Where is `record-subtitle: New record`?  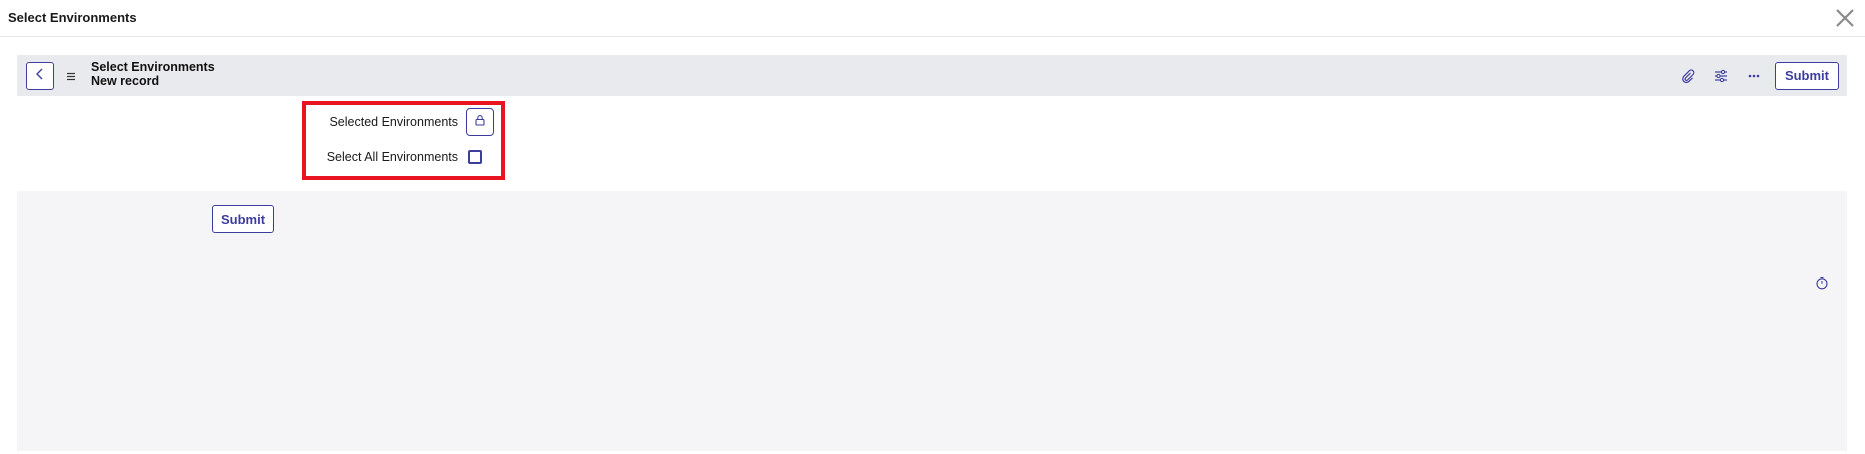 record-subtitle: New record is located at coordinates (125, 81).